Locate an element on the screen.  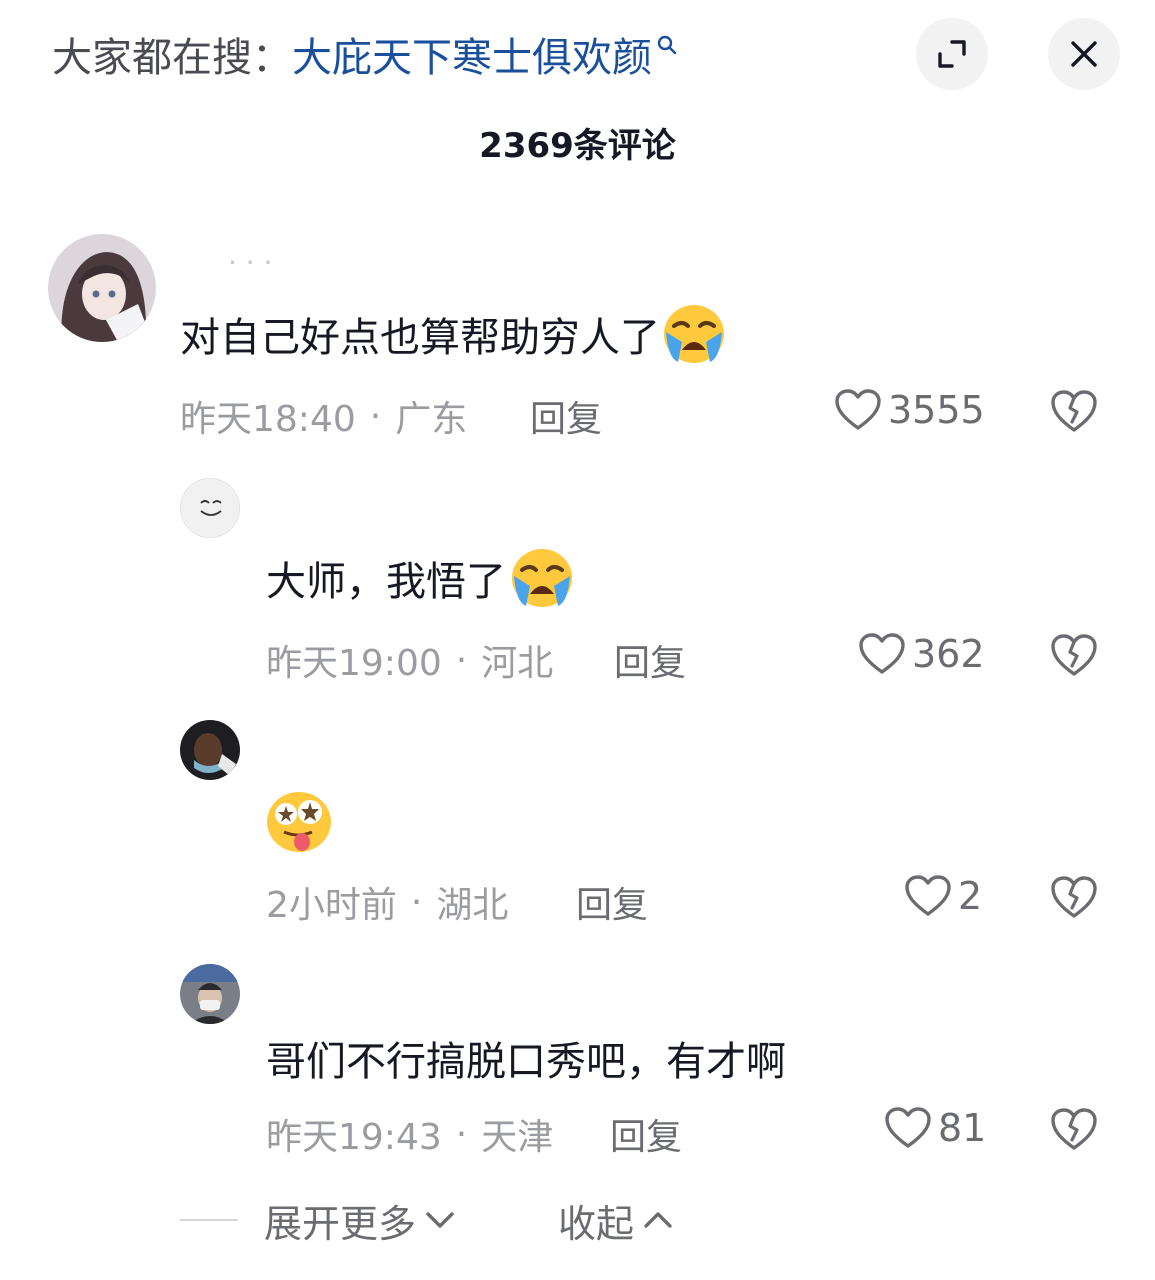
replies-toggle-row: 展开更多 收起 is located at coordinates (427, 1220).